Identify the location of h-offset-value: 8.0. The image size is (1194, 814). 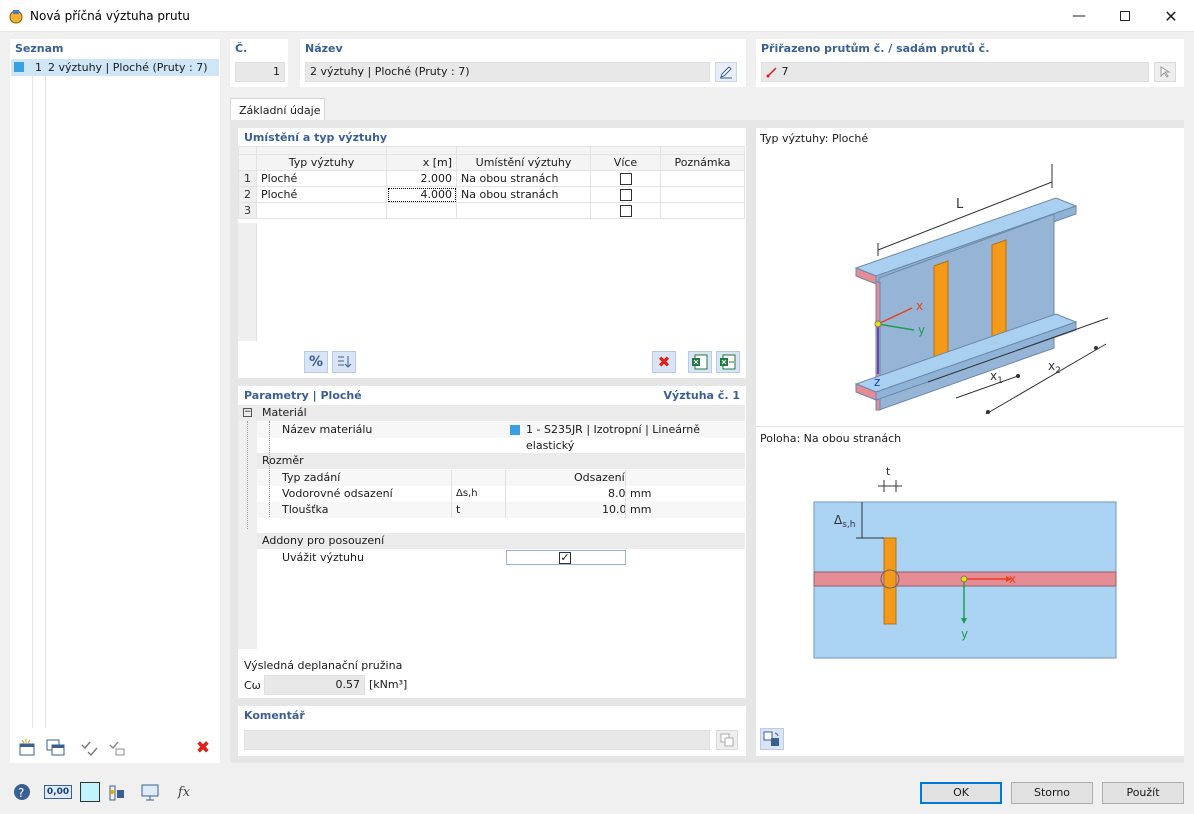
(617, 494).